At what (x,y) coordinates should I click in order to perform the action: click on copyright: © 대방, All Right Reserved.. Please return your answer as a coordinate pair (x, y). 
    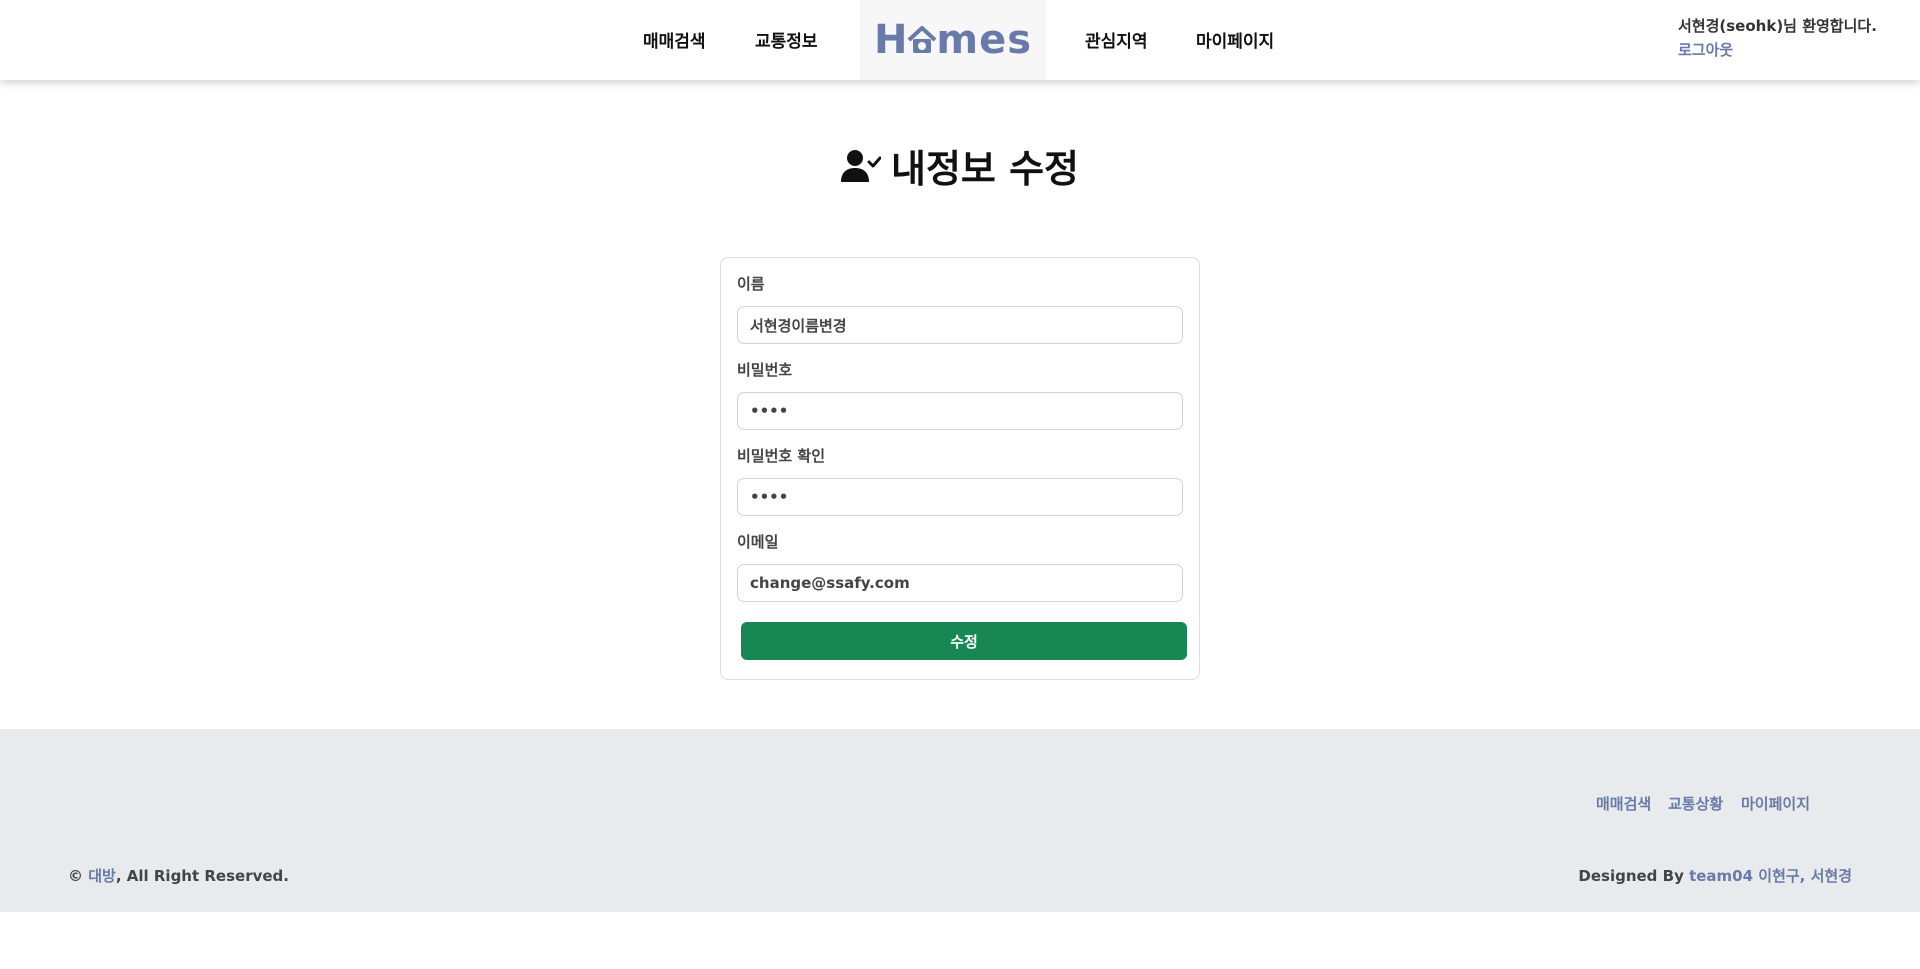
    Looking at the image, I should click on (178, 876).